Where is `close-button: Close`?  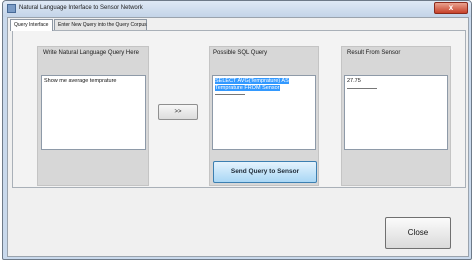 close-button: Close is located at coordinates (418, 233).